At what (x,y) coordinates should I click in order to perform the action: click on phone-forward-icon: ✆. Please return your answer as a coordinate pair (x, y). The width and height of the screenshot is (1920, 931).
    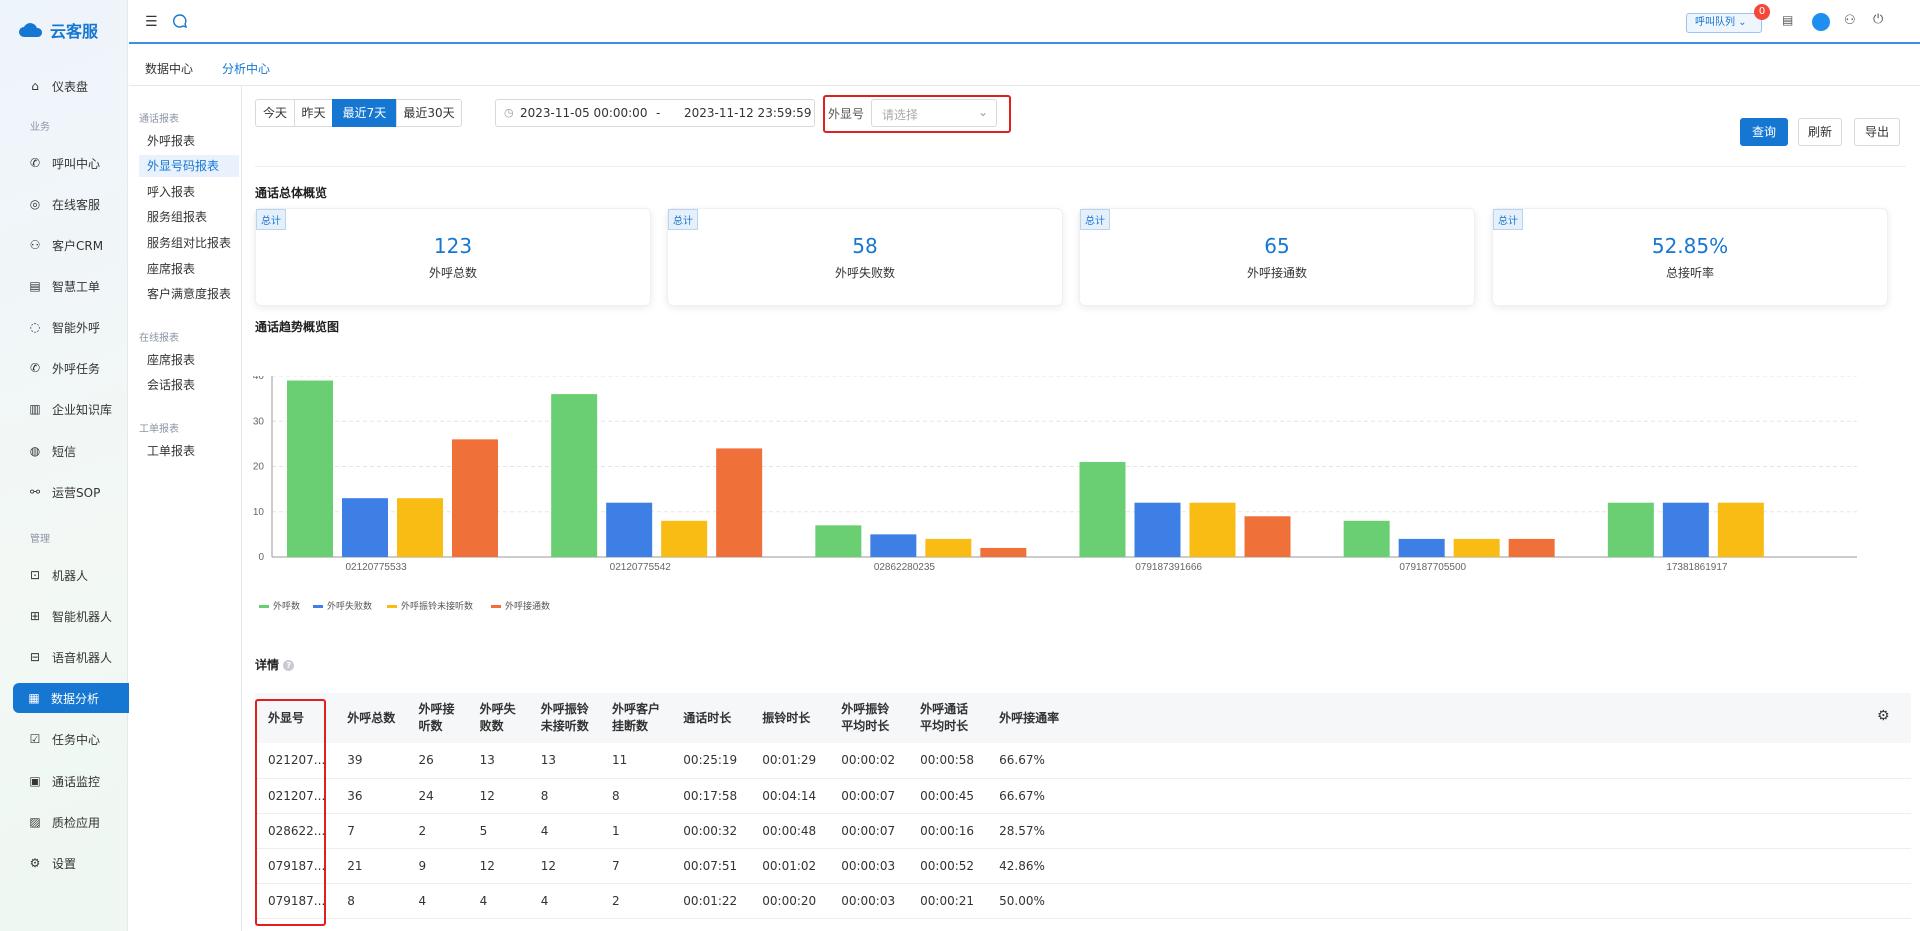
    Looking at the image, I should click on (35, 368).